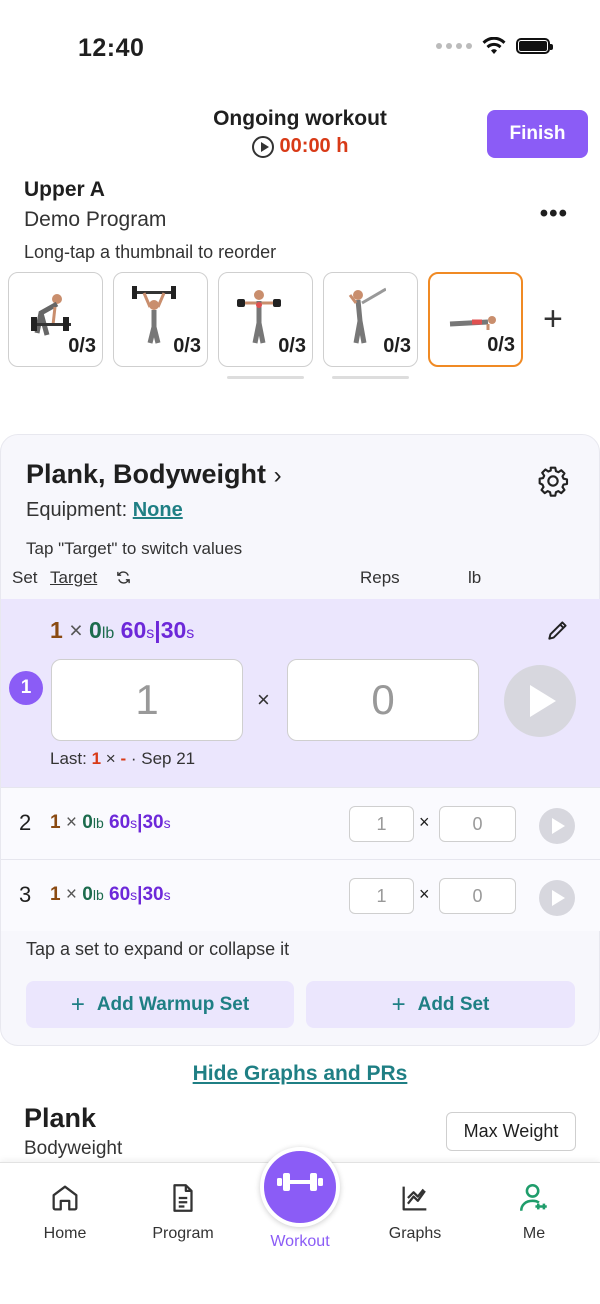 Image resolution: width=600 pixels, height=1304 pixels. I want to click on chart-icon, so click(414, 1198).